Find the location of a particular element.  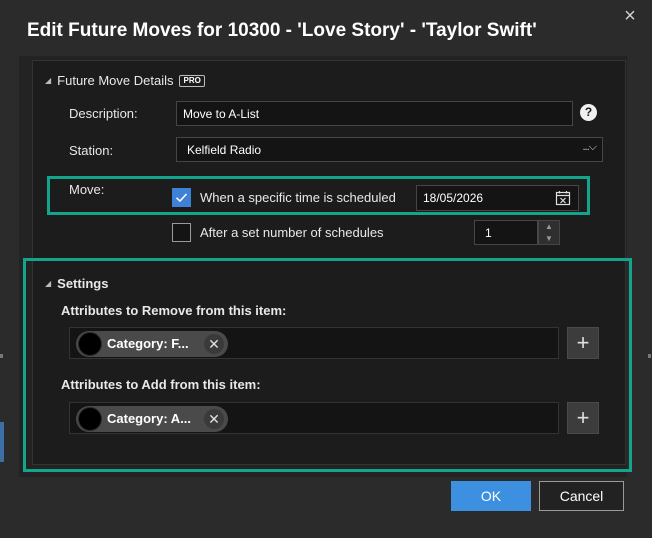

schedule-count-input: 1 is located at coordinates (506, 232).